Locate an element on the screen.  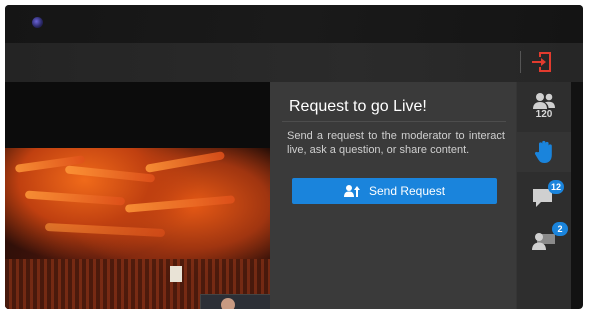
chat-button: 12 is located at coordinates (544, 198).